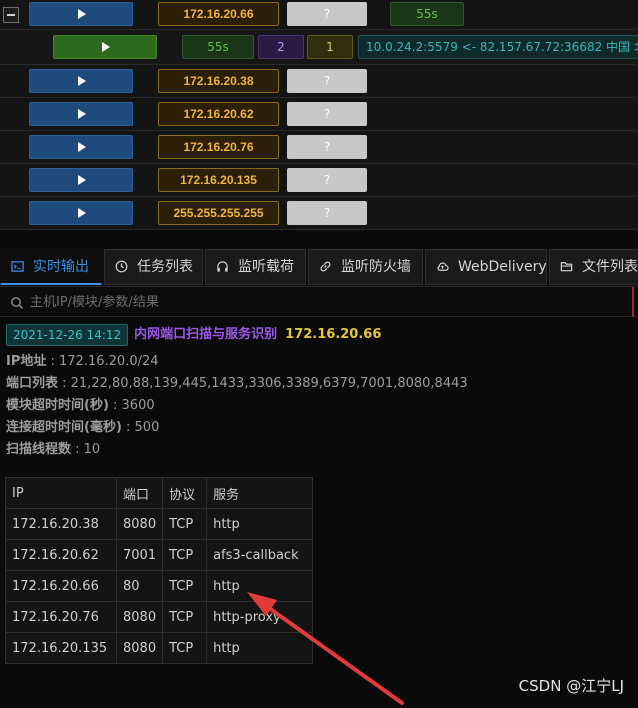 This screenshot has height=708, width=638. I want to click on session-row: 255.255.255.255 ?, so click(319, 213).